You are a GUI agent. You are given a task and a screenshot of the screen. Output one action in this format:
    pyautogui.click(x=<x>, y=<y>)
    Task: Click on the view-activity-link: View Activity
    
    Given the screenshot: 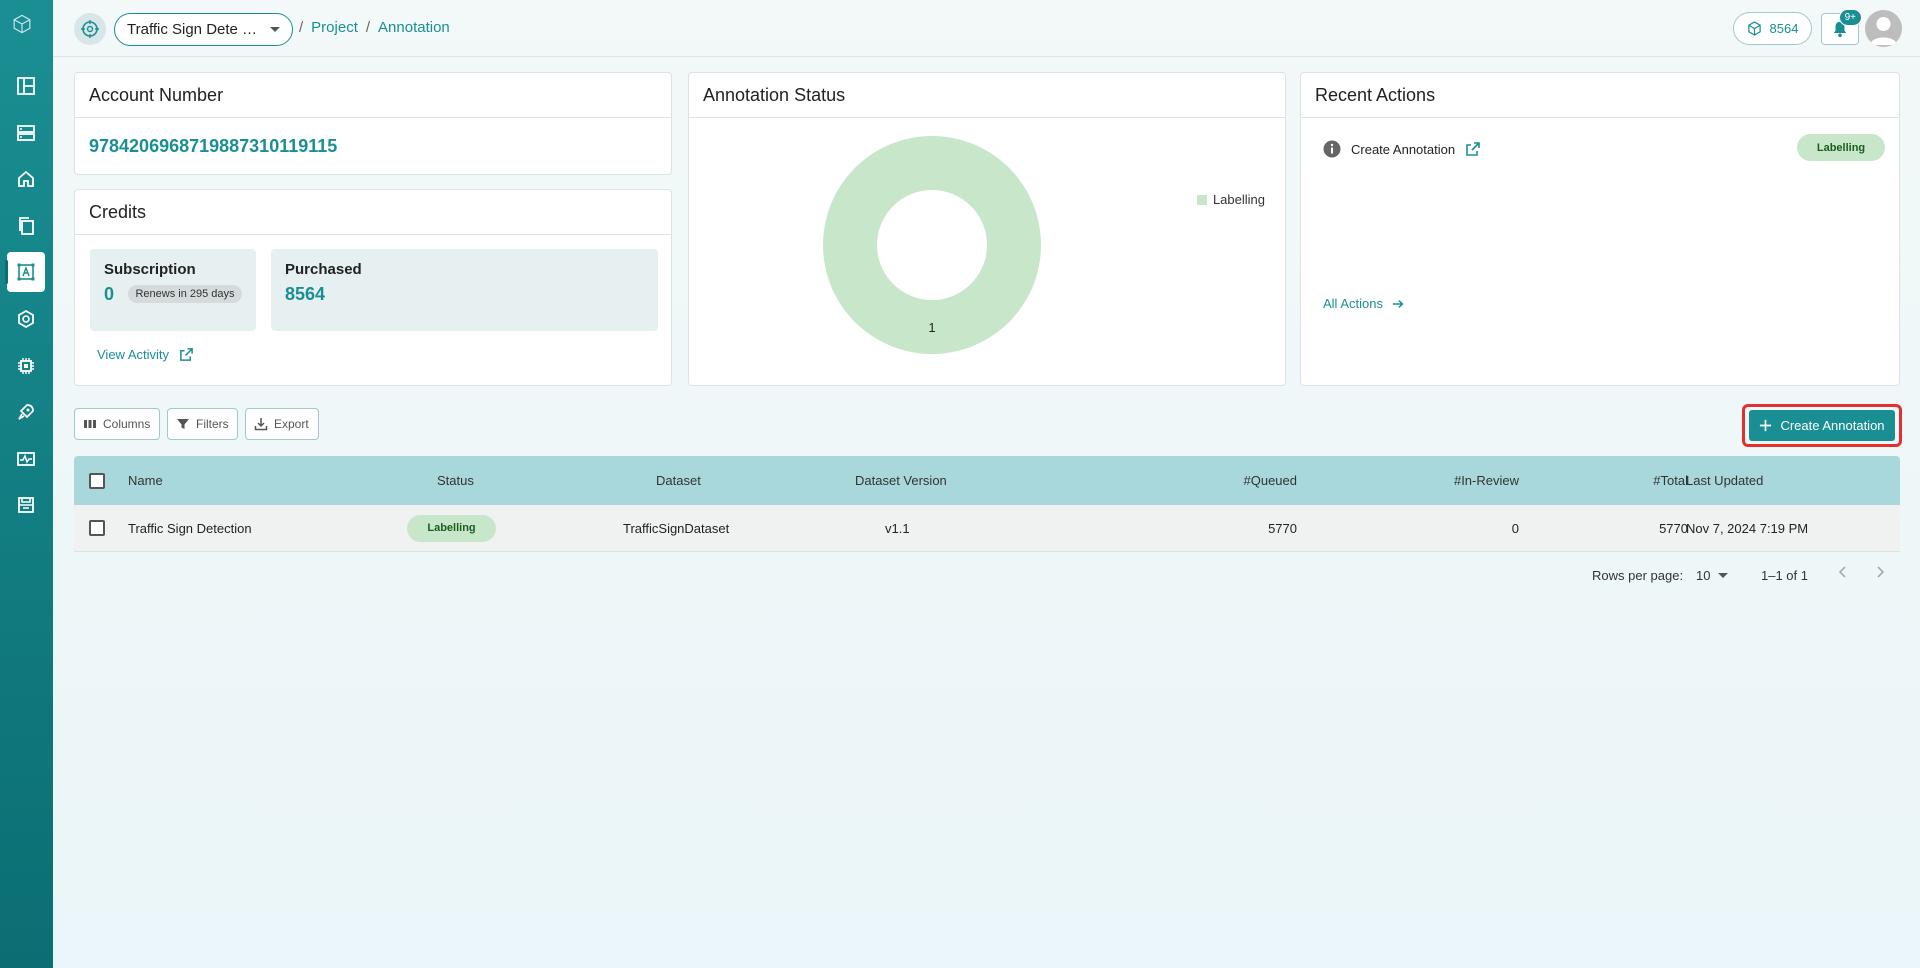 What is the action you would take?
    pyautogui.click(x=145, y=354)
    